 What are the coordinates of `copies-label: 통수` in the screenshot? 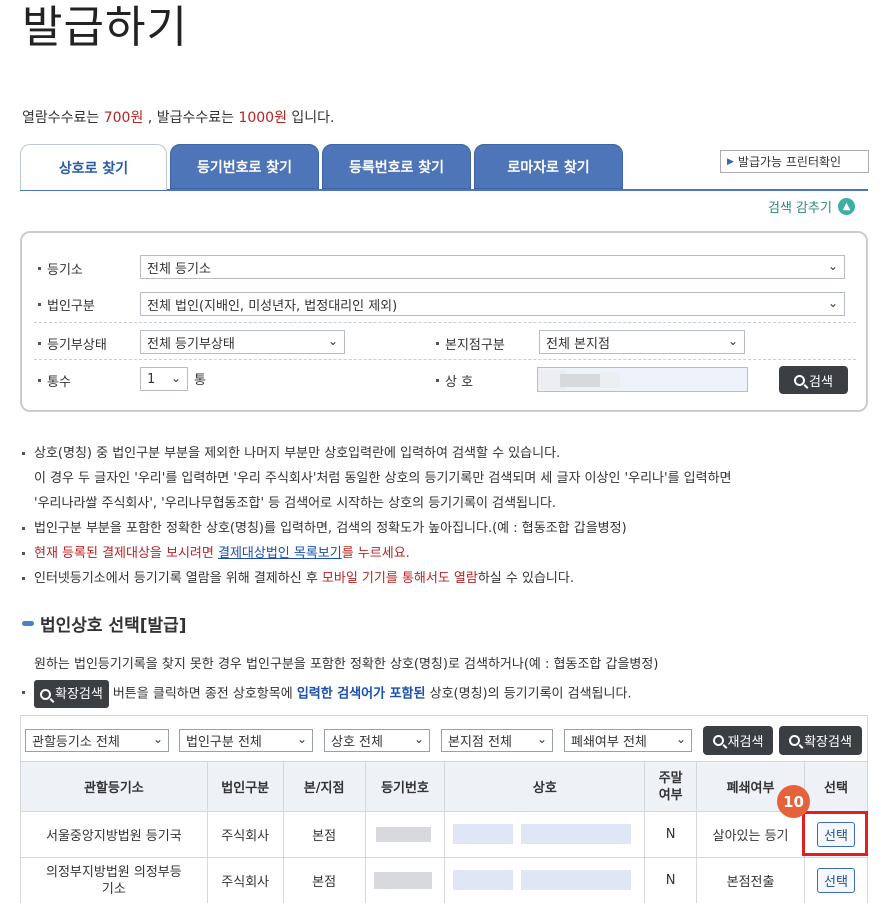 It's located at (54, 380).